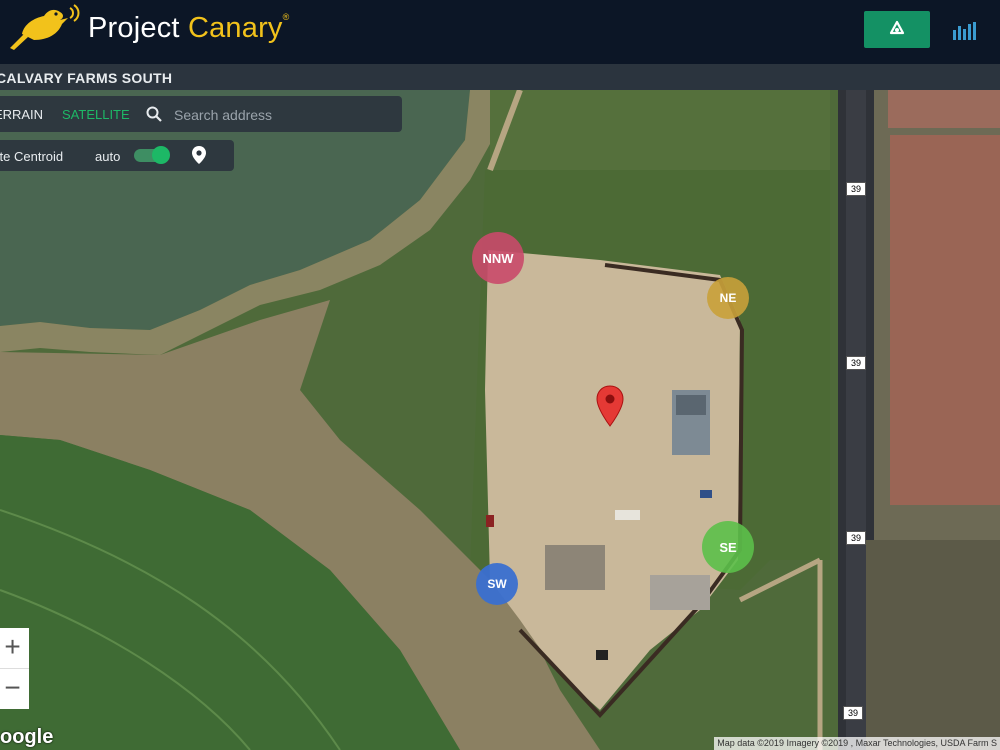  What do you see at coordinates (286, 16) in the screenshot?
I see `registered-mark: ®` at bounding box center [286, 16].